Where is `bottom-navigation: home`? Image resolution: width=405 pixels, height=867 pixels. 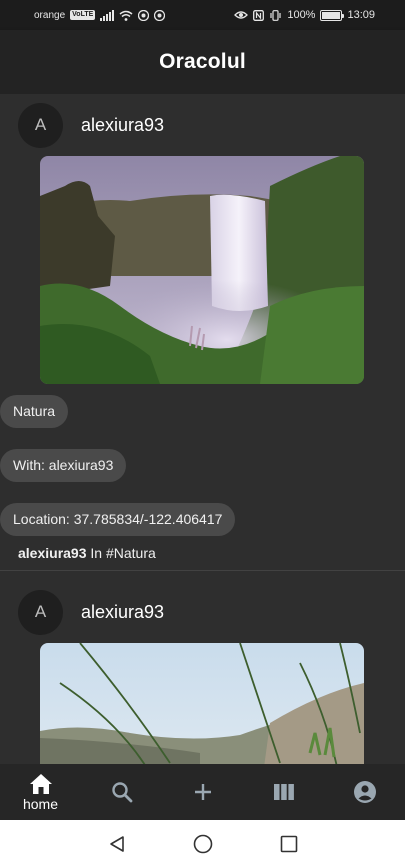 bottom-navigation: home is located at coordinates (202, 792).